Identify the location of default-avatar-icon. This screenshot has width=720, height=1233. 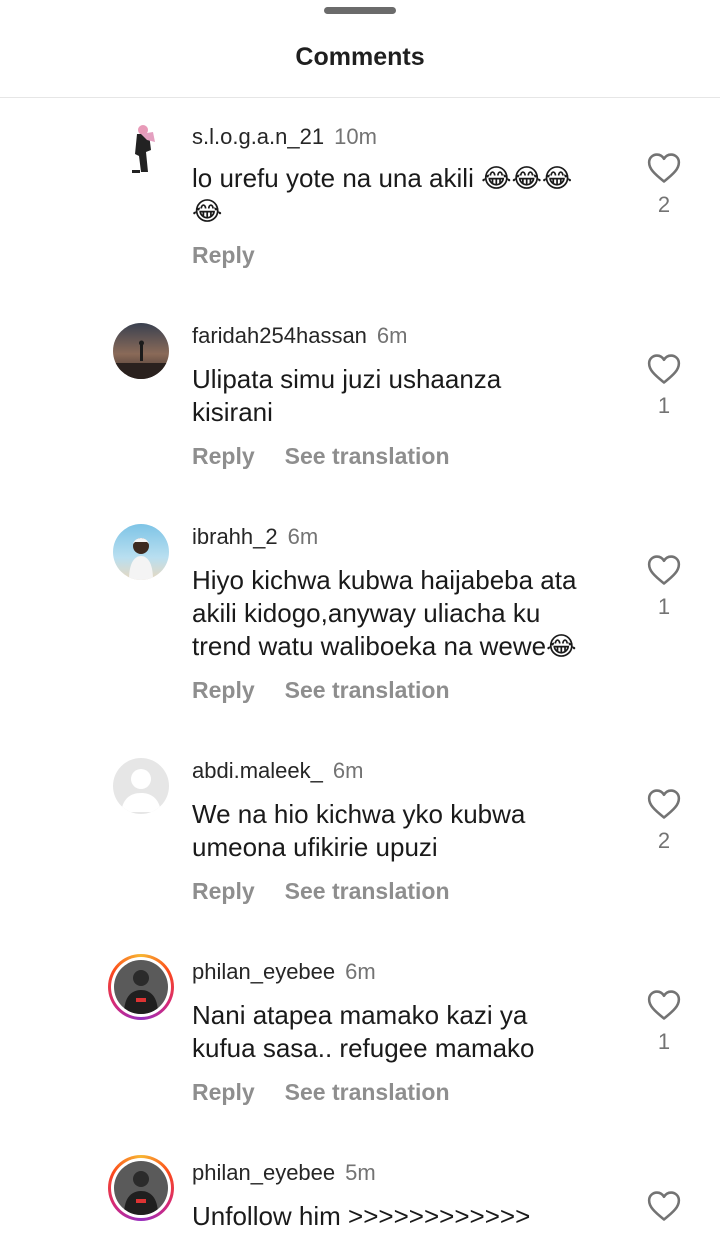
(141, 786).